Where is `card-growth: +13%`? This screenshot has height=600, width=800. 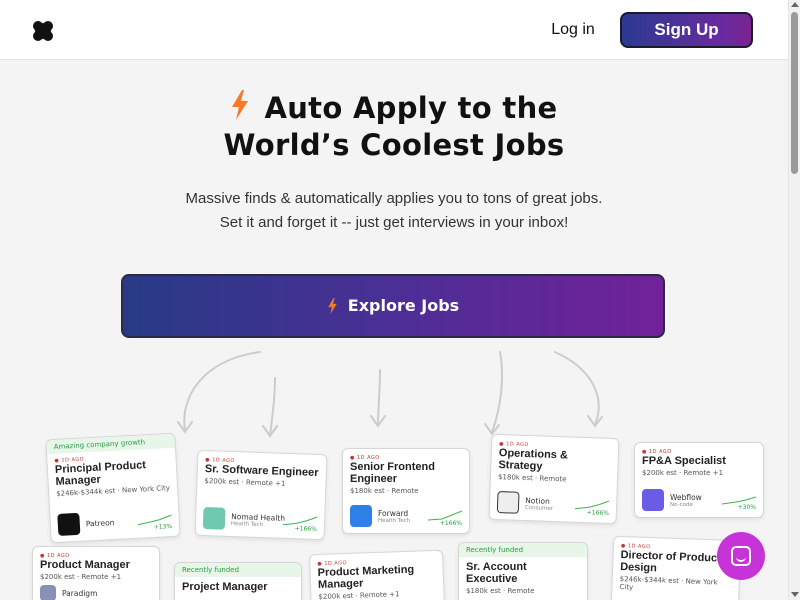
card-growth: +13% is located at coordinates (163, 526).